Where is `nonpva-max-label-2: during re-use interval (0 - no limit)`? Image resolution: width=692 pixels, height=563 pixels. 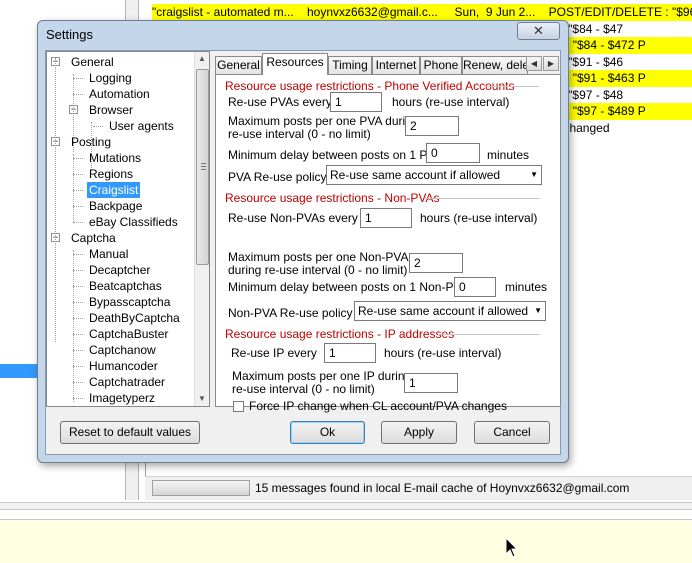 nonpva-max-label-2: during re-use interval (0 - no limit) is located at coordinates (318, 270).